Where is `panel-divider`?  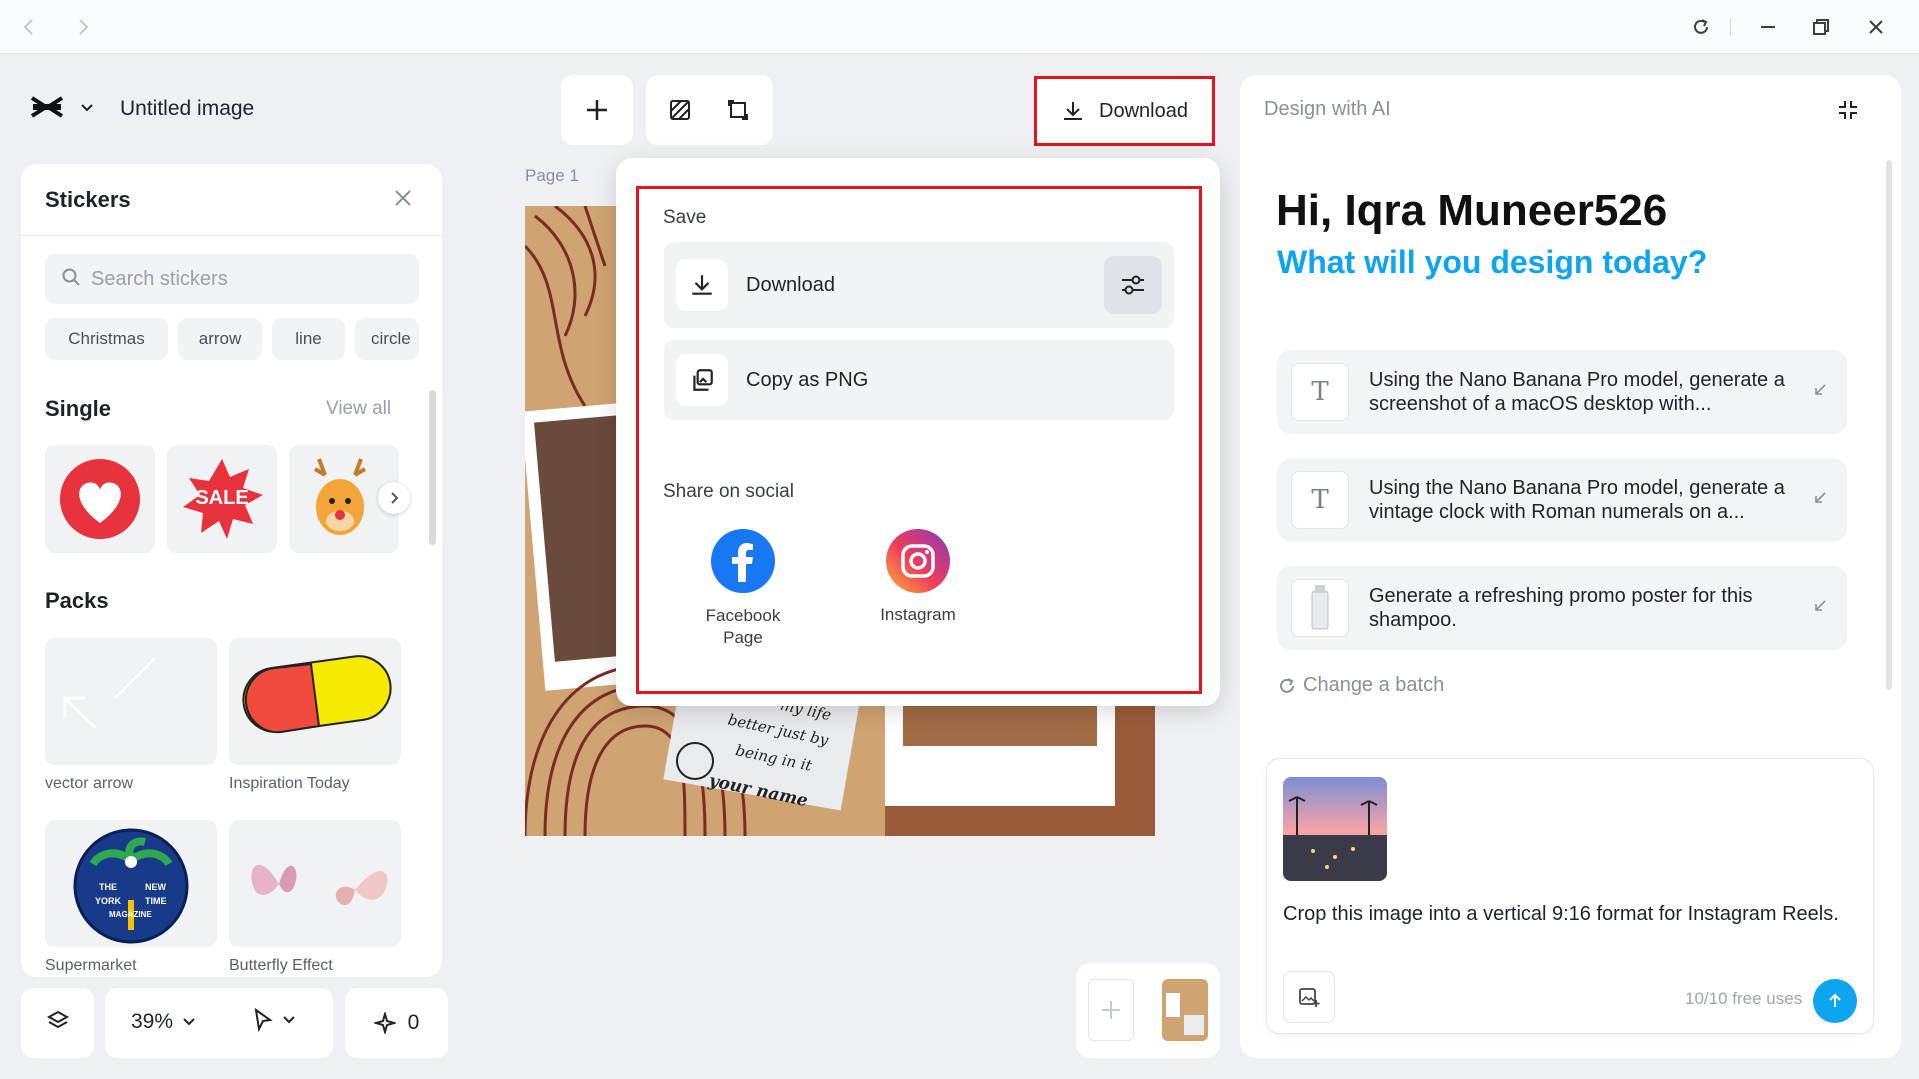
panel-divider is located at coordinates (231, 235).